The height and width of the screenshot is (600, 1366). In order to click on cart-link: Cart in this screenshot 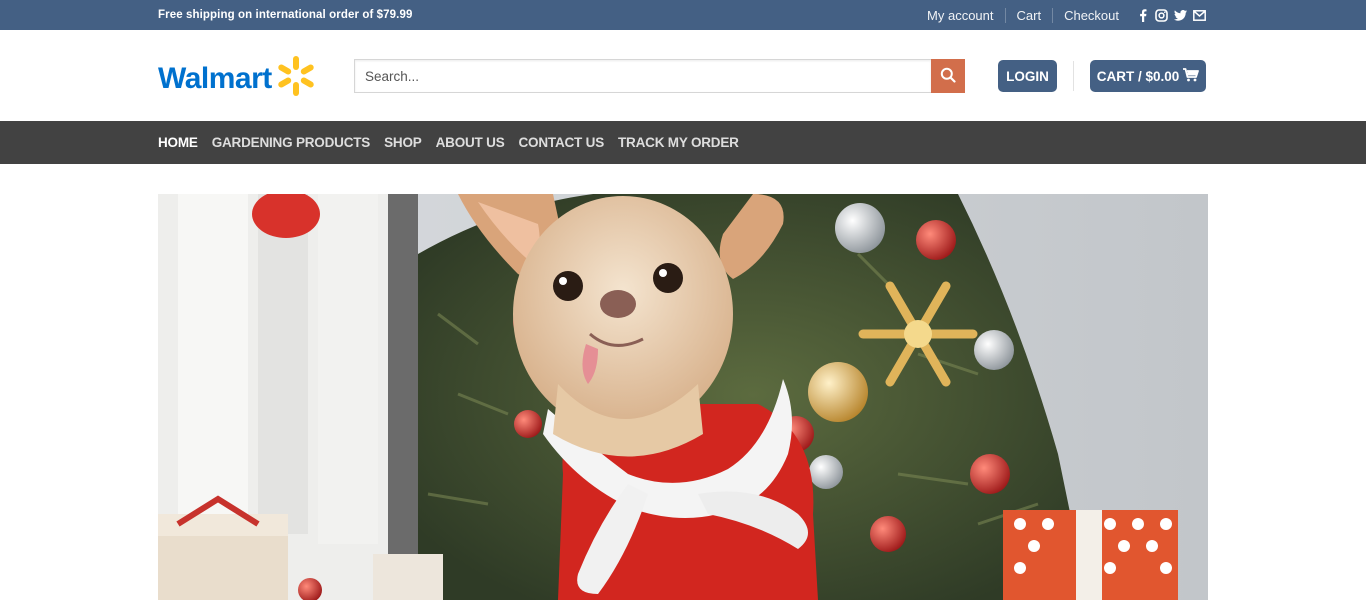, I will do `click(1029, 15)`.